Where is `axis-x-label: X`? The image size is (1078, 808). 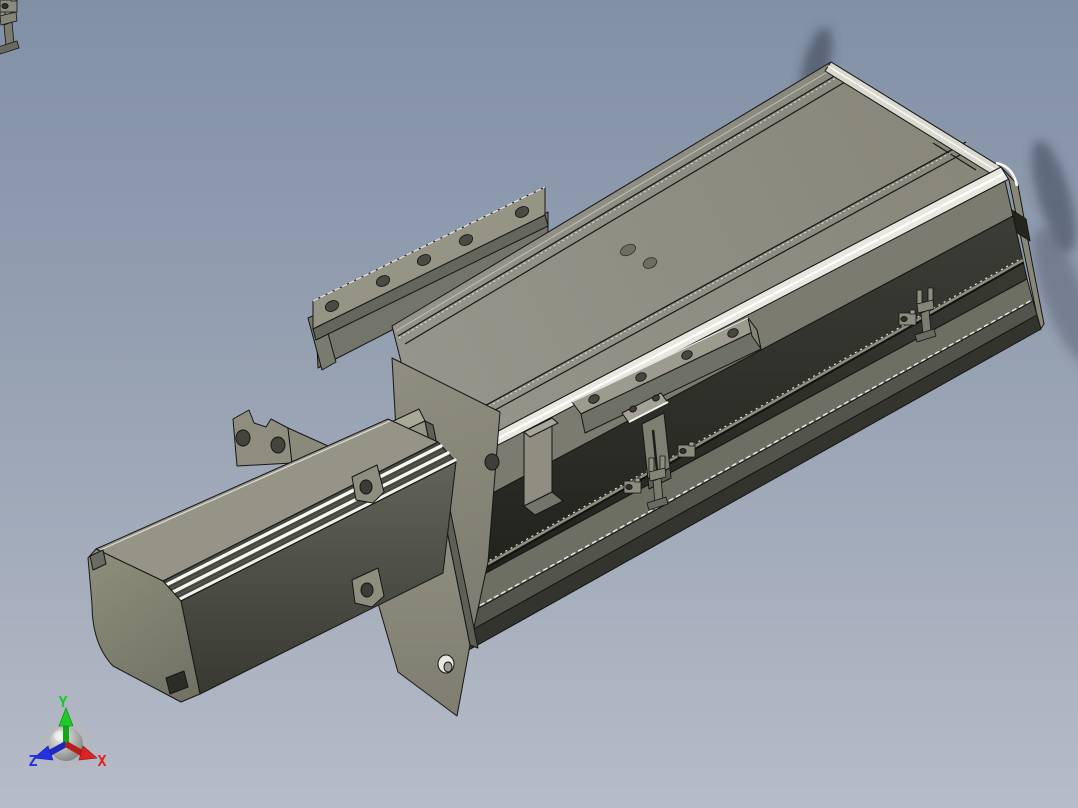 axis-x-label: X is located at coordinates (101, 761).